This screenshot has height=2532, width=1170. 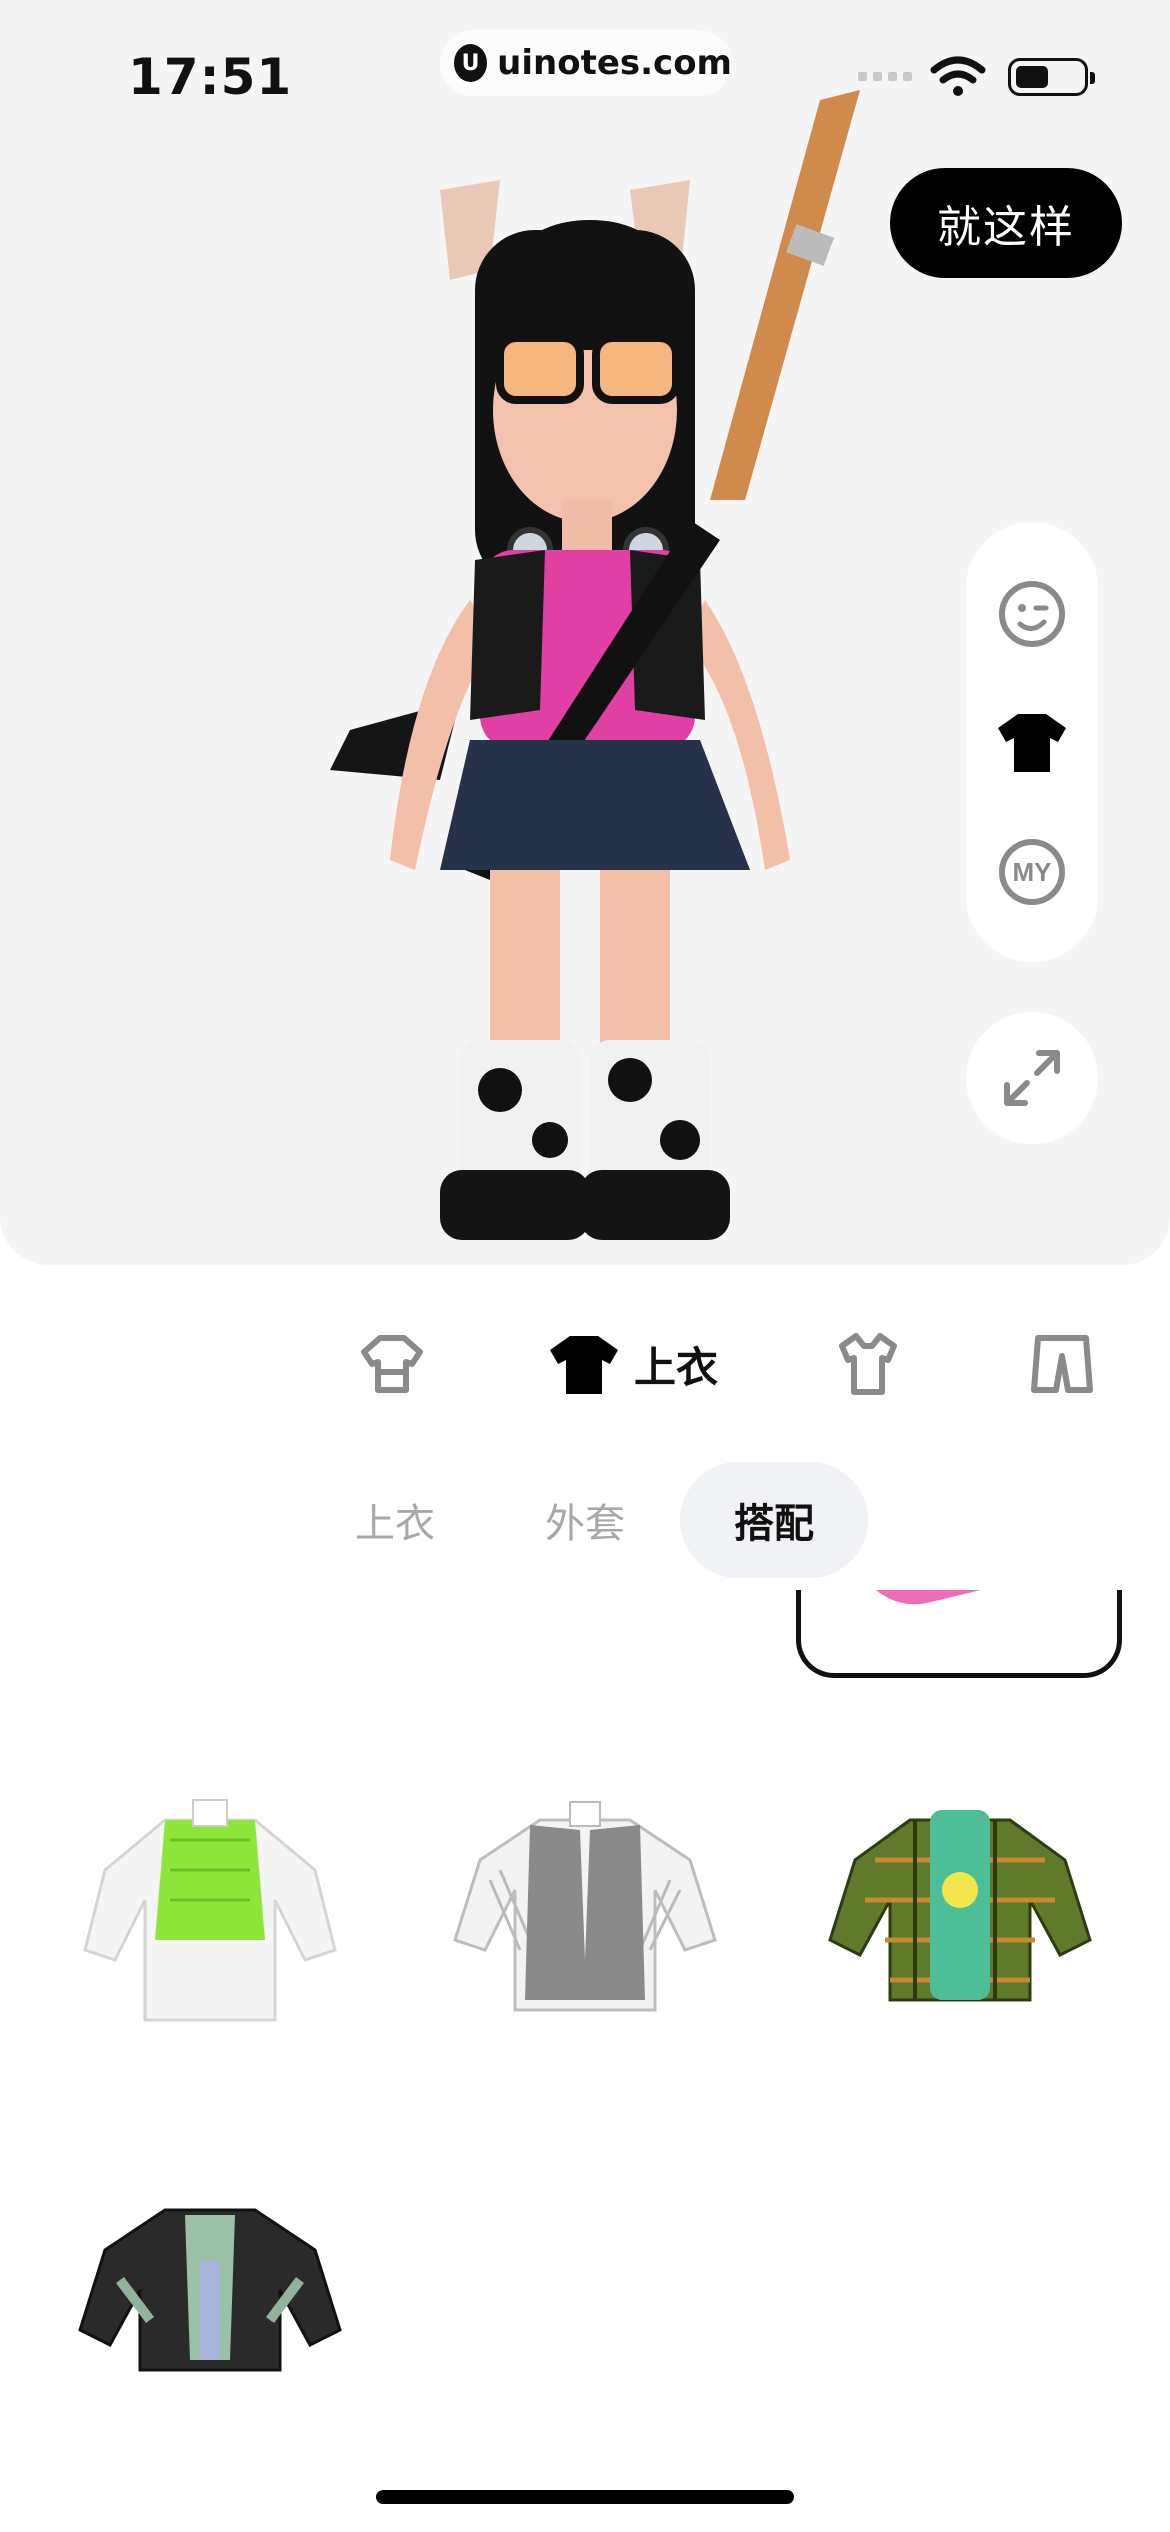 What do you see at coordinates (885, 76) in the screenshot?
I see `cellular-signal-icon` at bounding box center [885, 76].